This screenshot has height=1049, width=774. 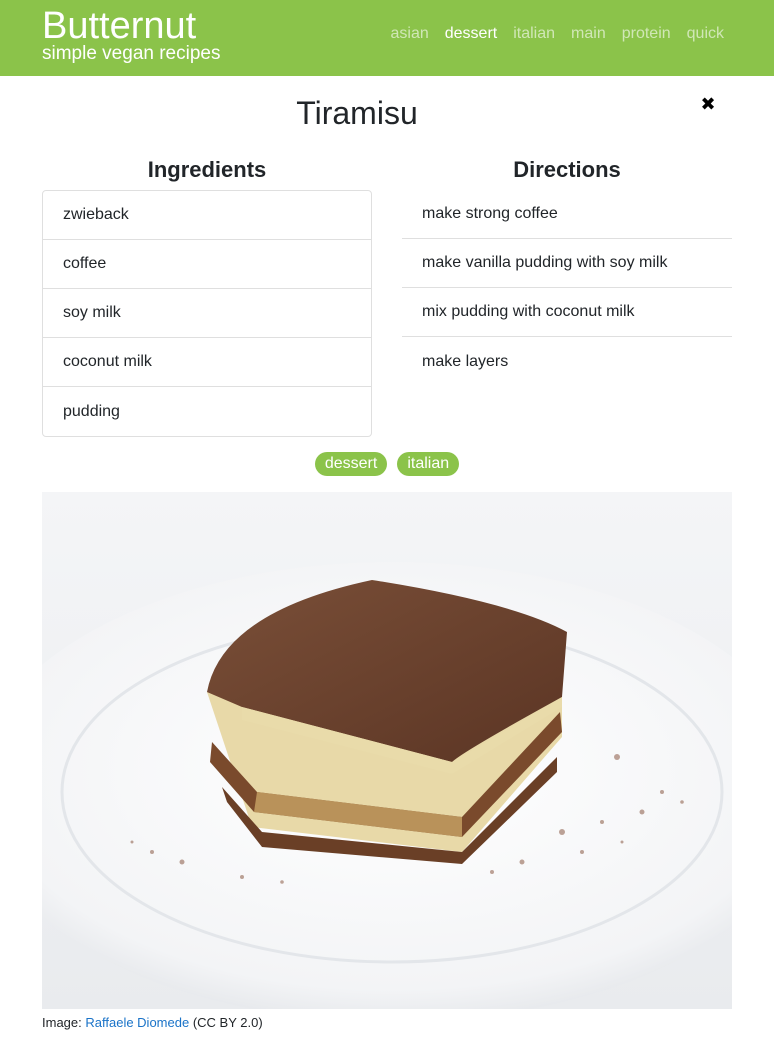 I want to click on direction-step: mix pudding with coconut milk, so click(x=567, y=312).